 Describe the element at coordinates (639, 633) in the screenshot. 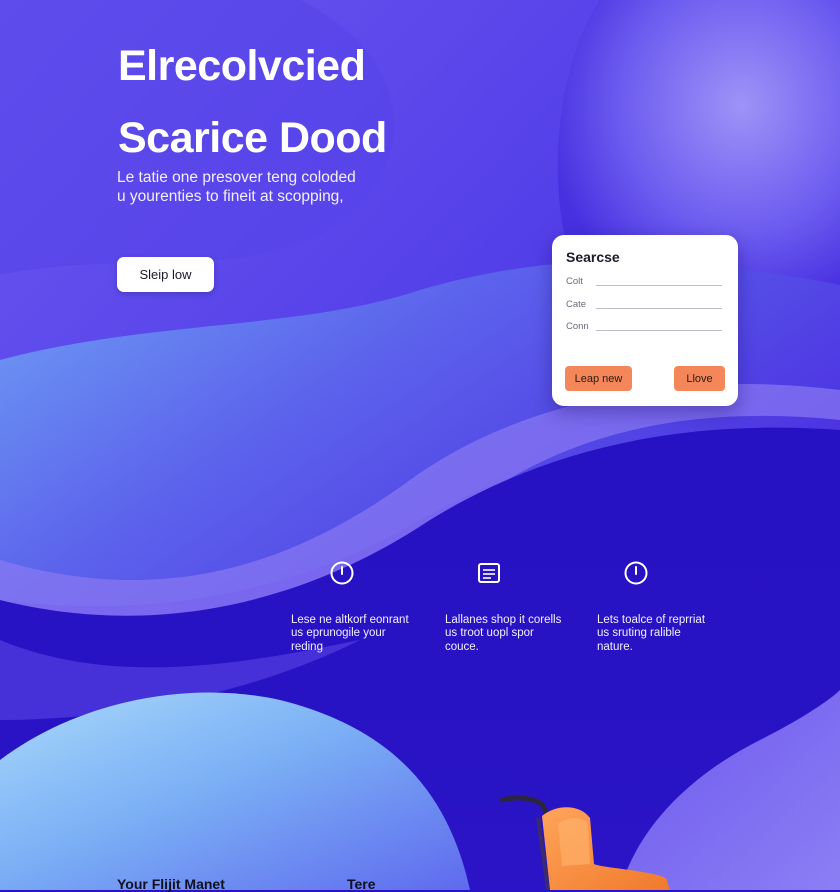

I see `feature-text-line: us sruting ralible` at that location.